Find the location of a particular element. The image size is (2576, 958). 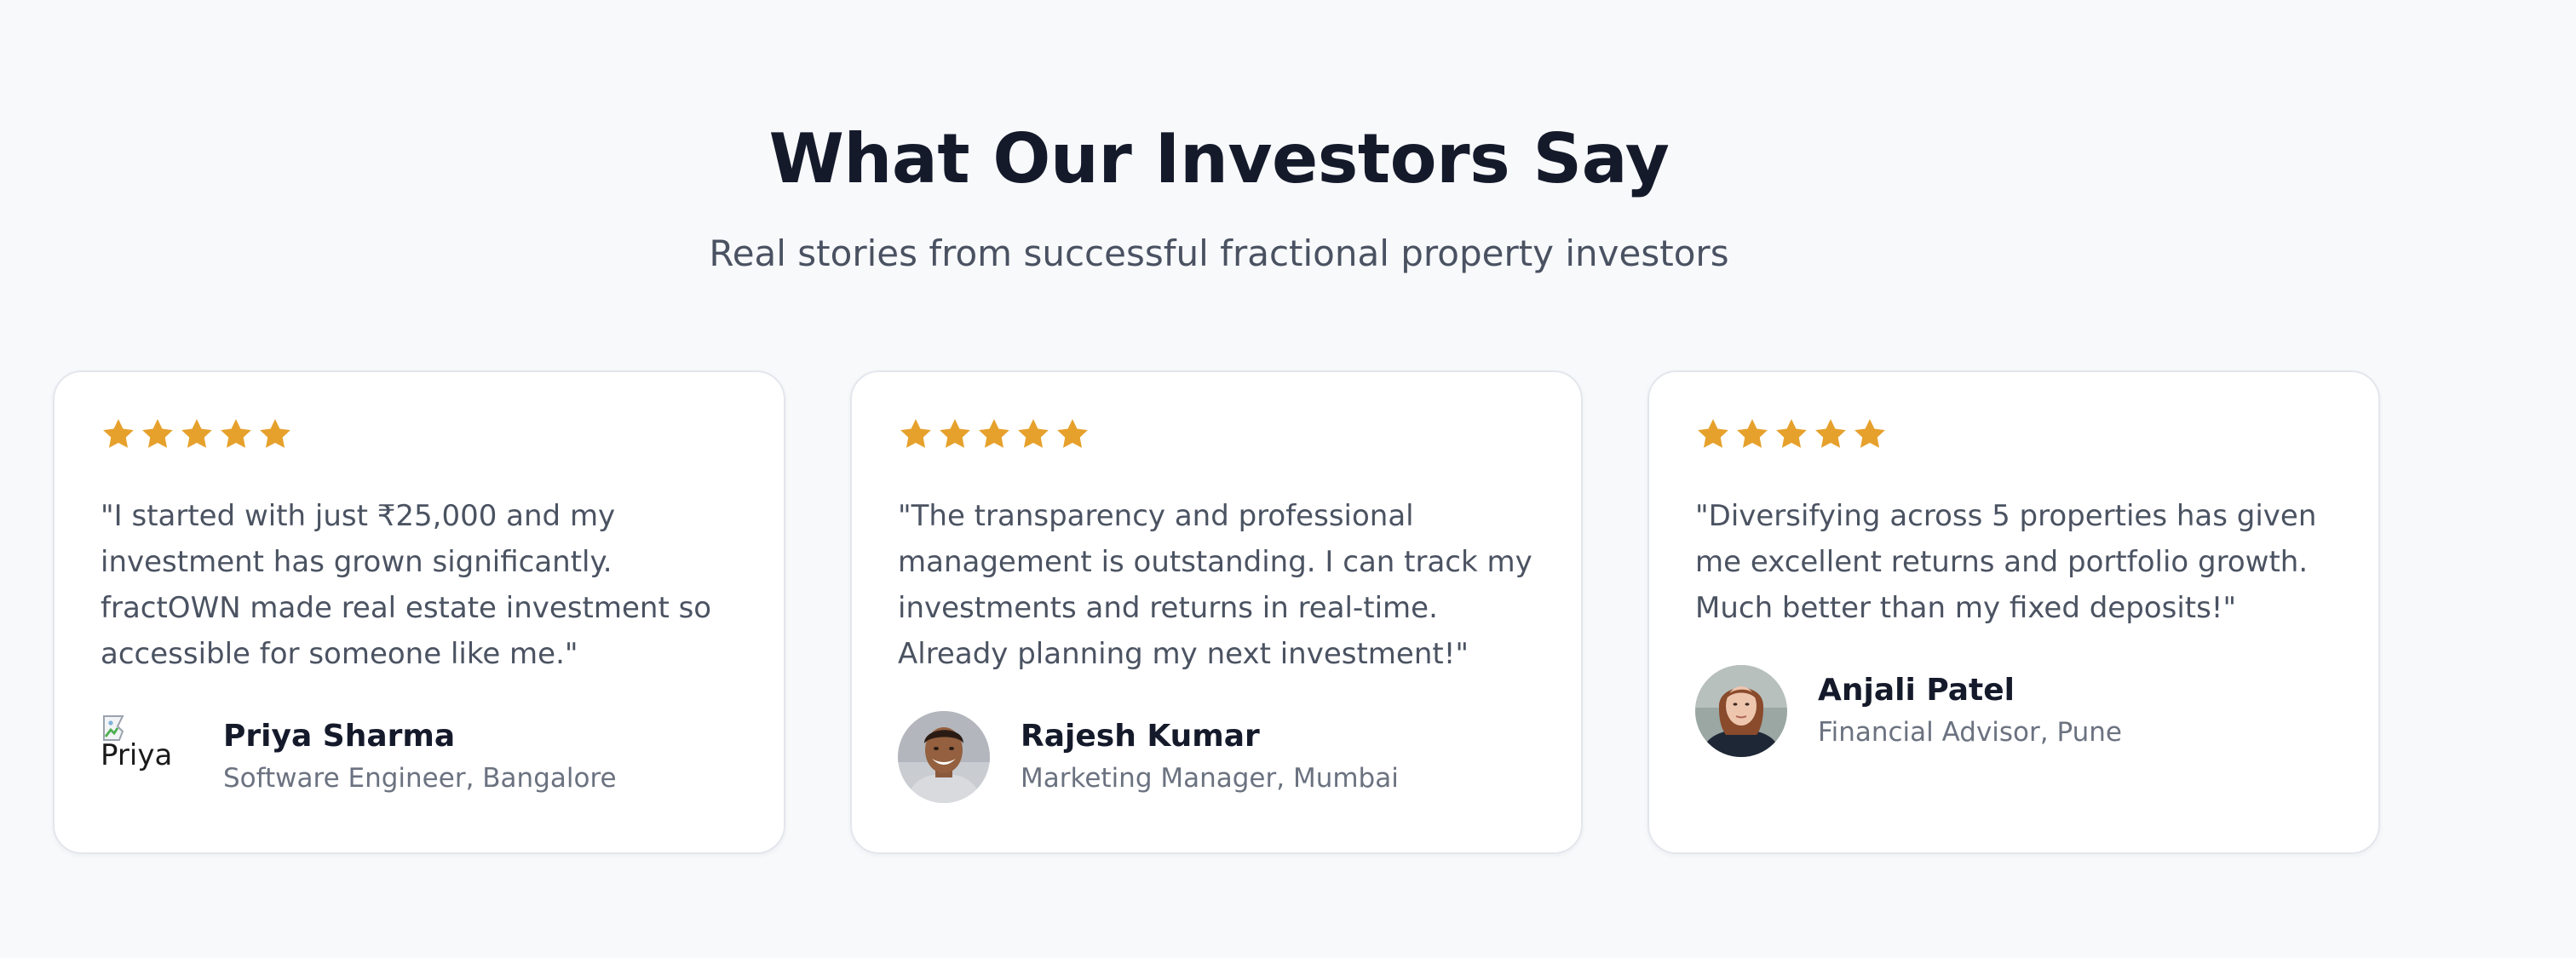

author-meta: Anjali Patel Financial Advisor, Pune is located at coordinates (1970, 711).